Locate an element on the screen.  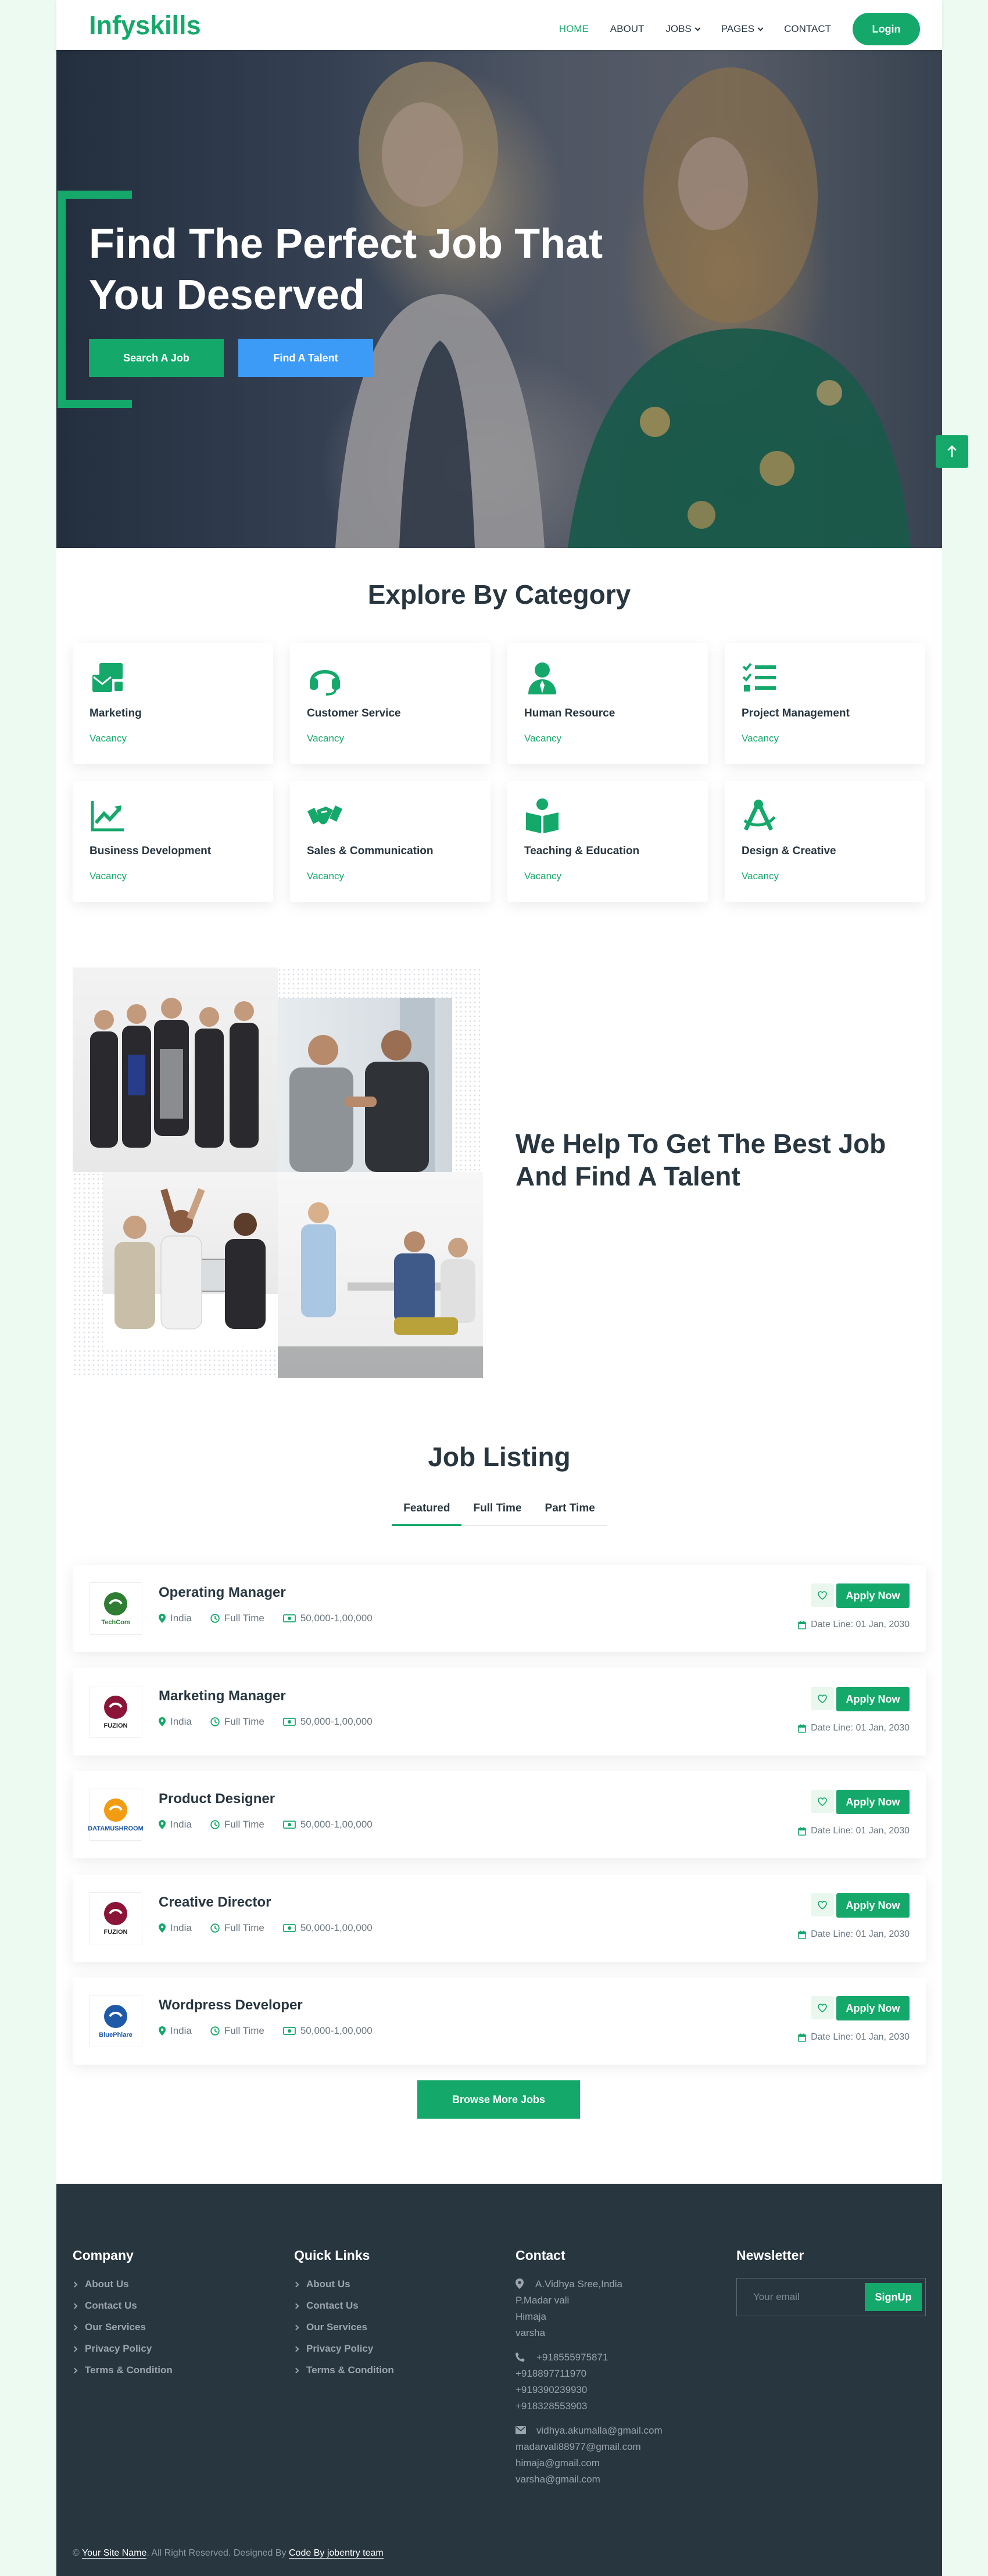
back-to-top-button is located at coordinates (952, 451).